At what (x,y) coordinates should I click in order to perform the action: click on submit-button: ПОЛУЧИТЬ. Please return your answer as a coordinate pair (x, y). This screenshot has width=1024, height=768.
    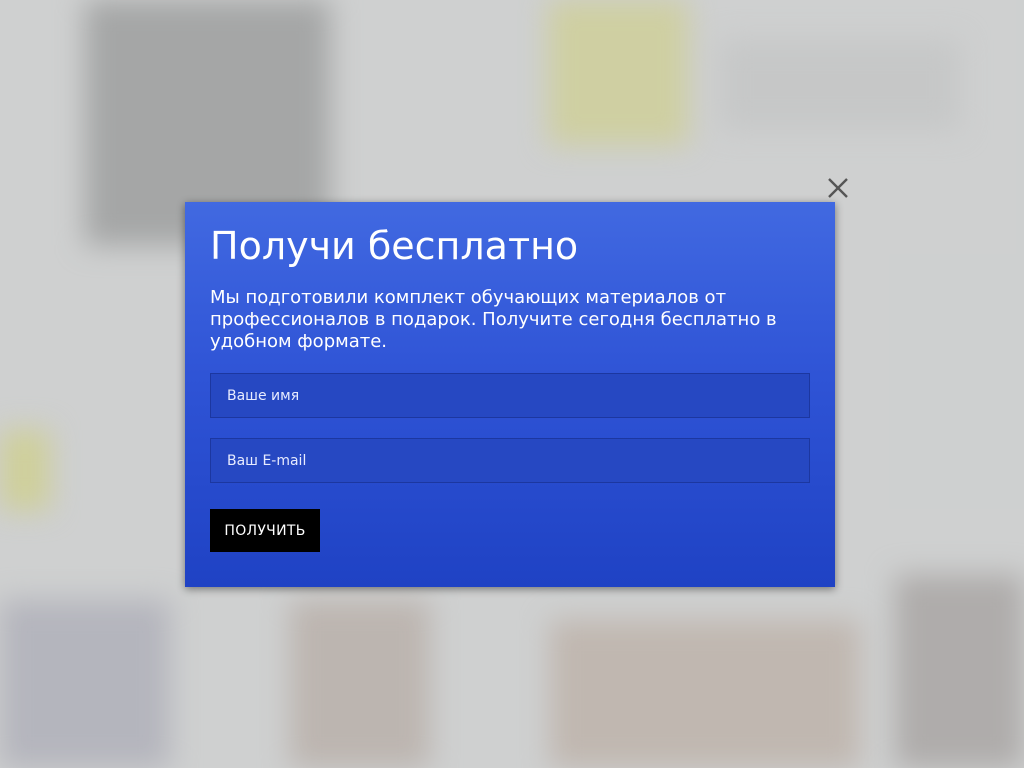
    Looking at the image, I should click on (265, 530).